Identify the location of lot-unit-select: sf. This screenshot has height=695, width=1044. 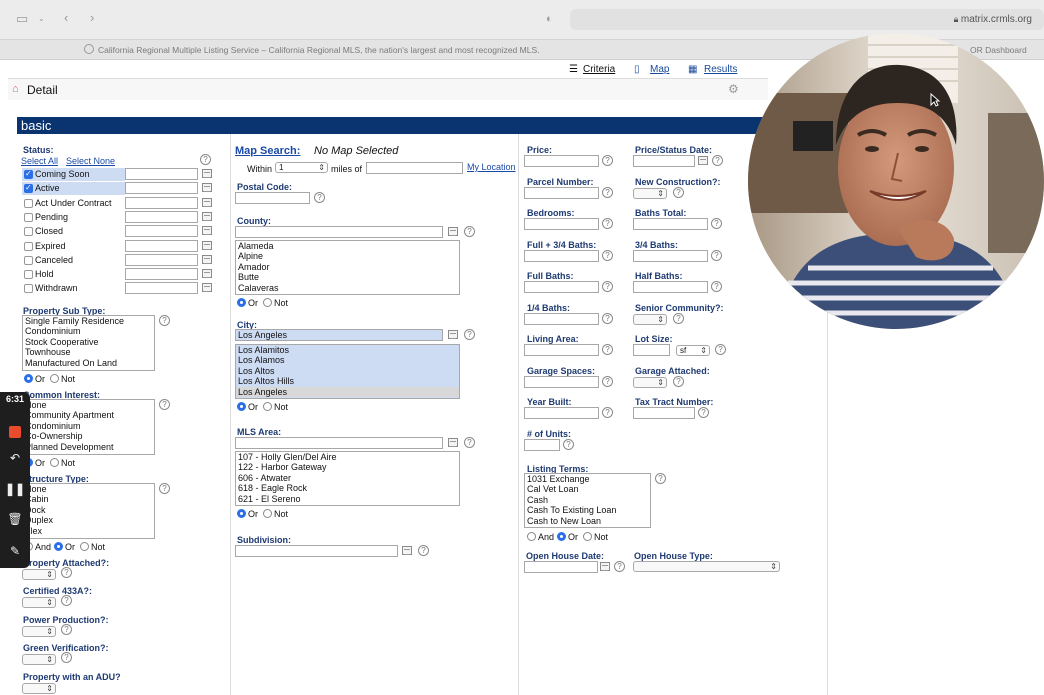
(693, 350).